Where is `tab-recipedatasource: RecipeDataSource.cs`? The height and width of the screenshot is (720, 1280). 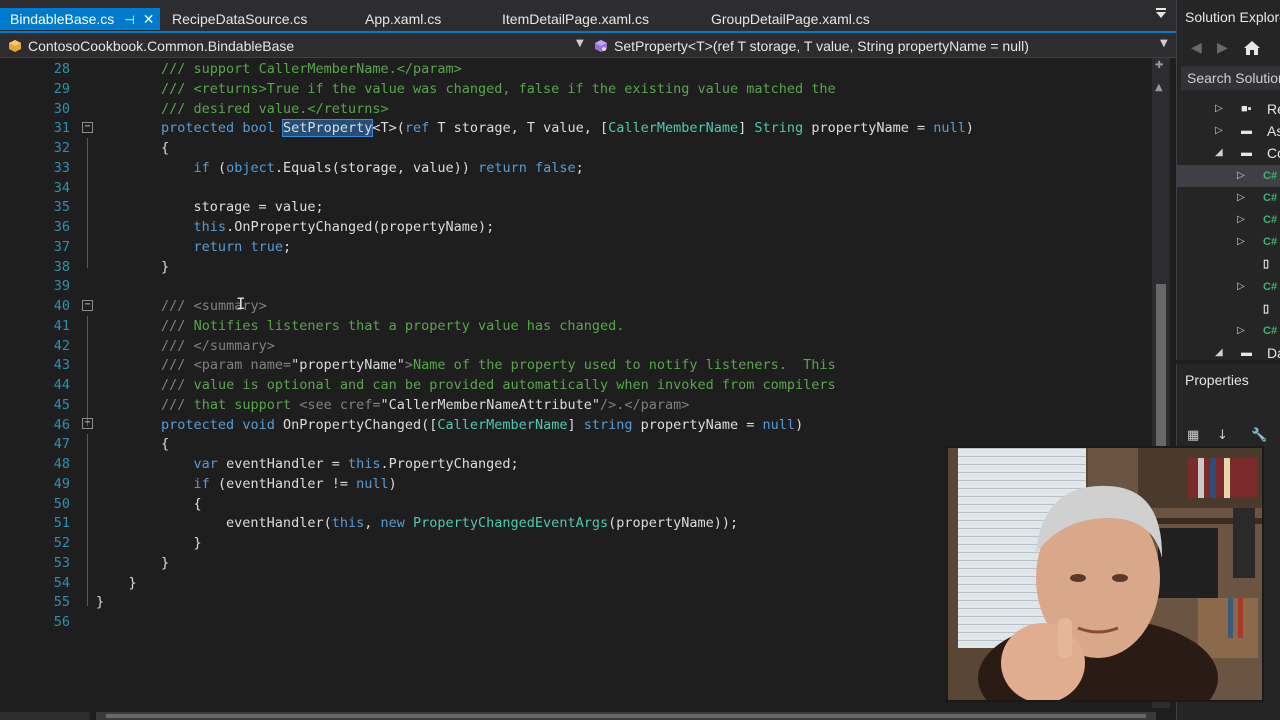
tab-recipedatasource: RecipeDataSource.cs is located at coordinates (239, 19).